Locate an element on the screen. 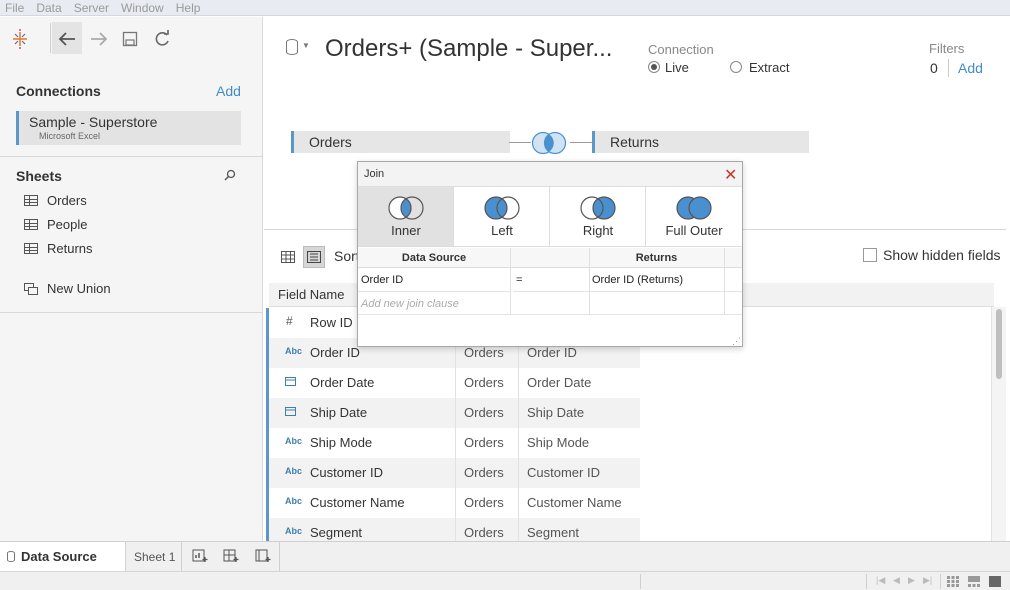 Image resolution: width=1010 pixels, height=590 pixels. join-clause-operator: = is located at coordinates (551, 280).